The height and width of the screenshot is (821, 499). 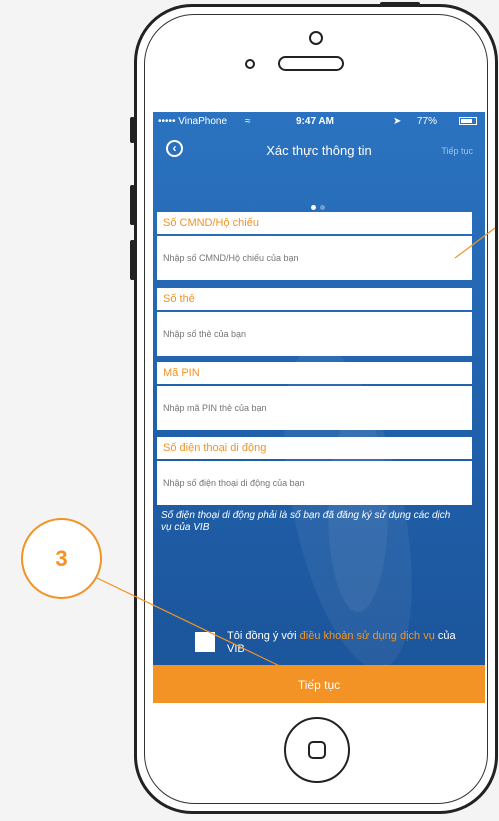 What do you see at coordinates (322, 207) in the screenshot?
I see `page-dot` at bounding box center [322, 207].